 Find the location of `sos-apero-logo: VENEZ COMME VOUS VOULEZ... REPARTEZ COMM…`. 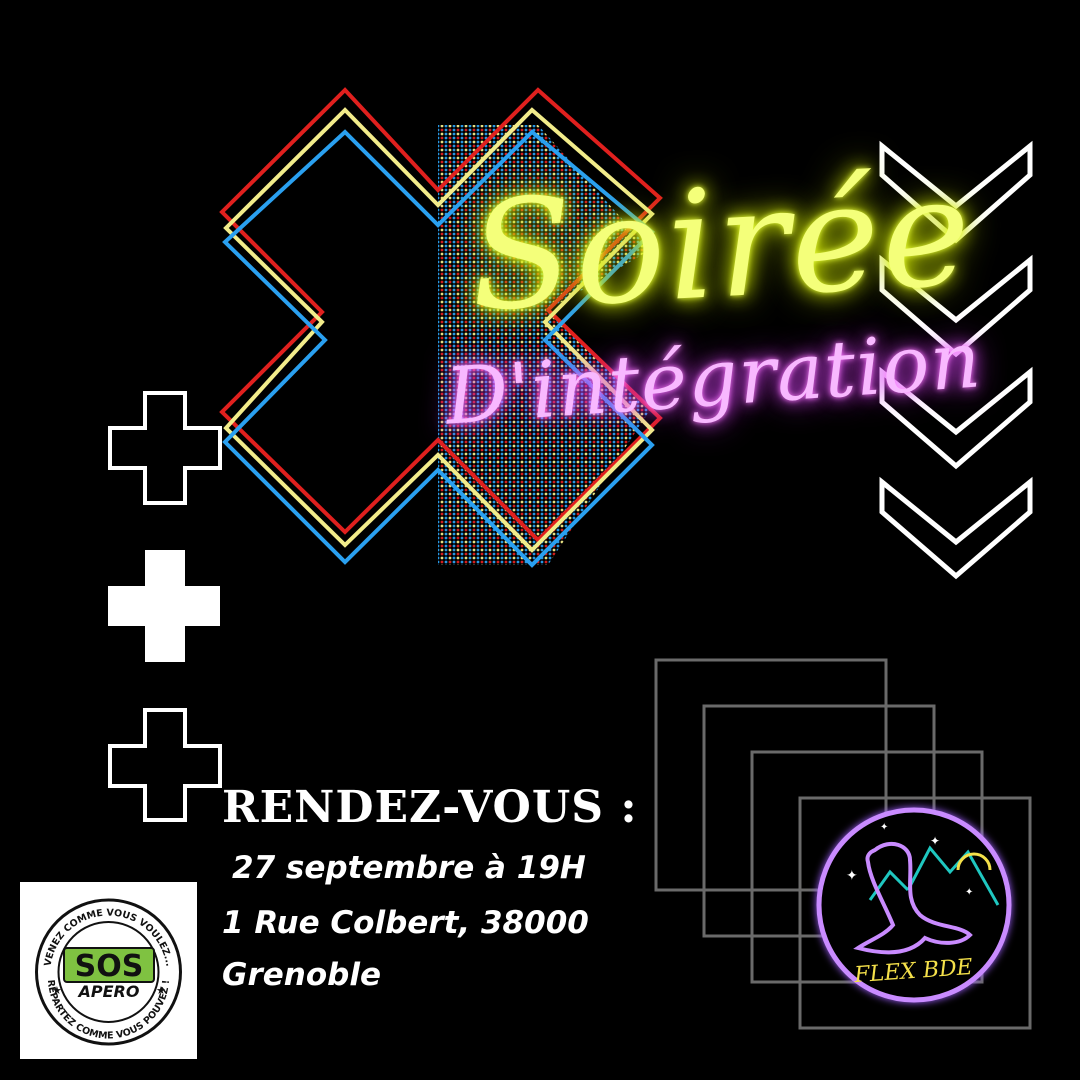

sos-apero-logo: VENEZ COMME VOUS VOULEZ... REPARTEZ COMM… is located at coordinates (108, 970).